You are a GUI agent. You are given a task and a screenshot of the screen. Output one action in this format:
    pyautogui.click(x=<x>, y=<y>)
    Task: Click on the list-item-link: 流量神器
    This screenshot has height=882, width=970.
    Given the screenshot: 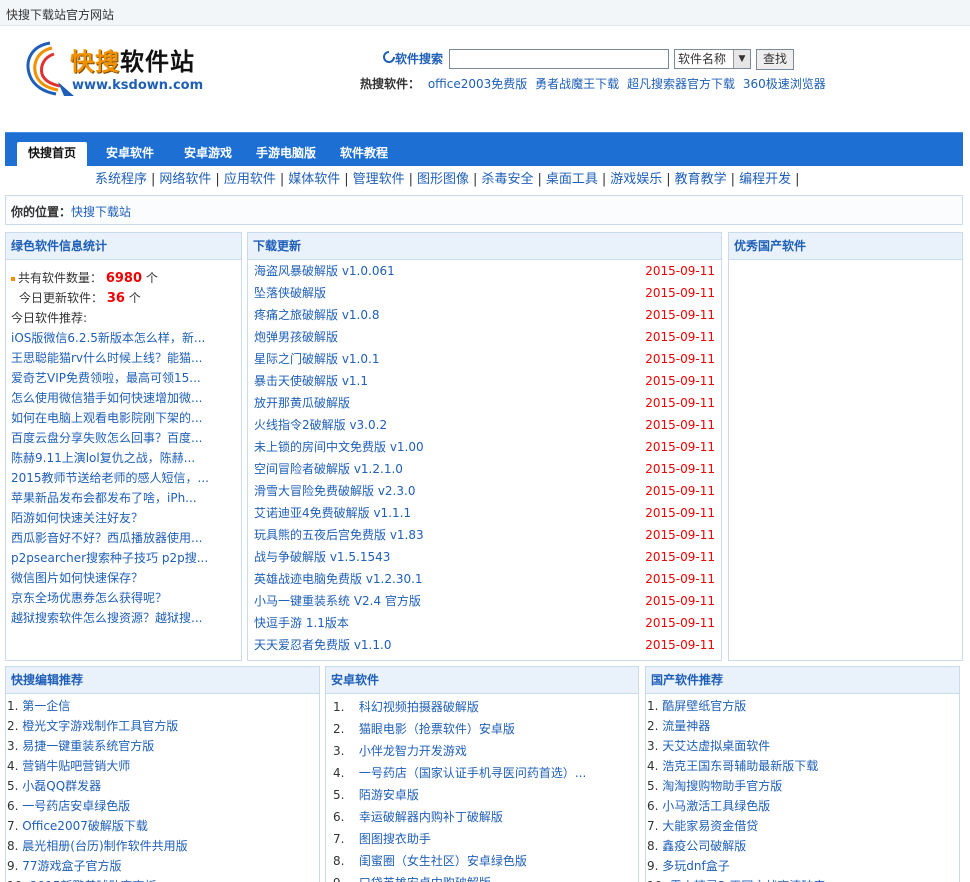 What is the action you would take?
    pyautogui.click(x=686, y=726)
    